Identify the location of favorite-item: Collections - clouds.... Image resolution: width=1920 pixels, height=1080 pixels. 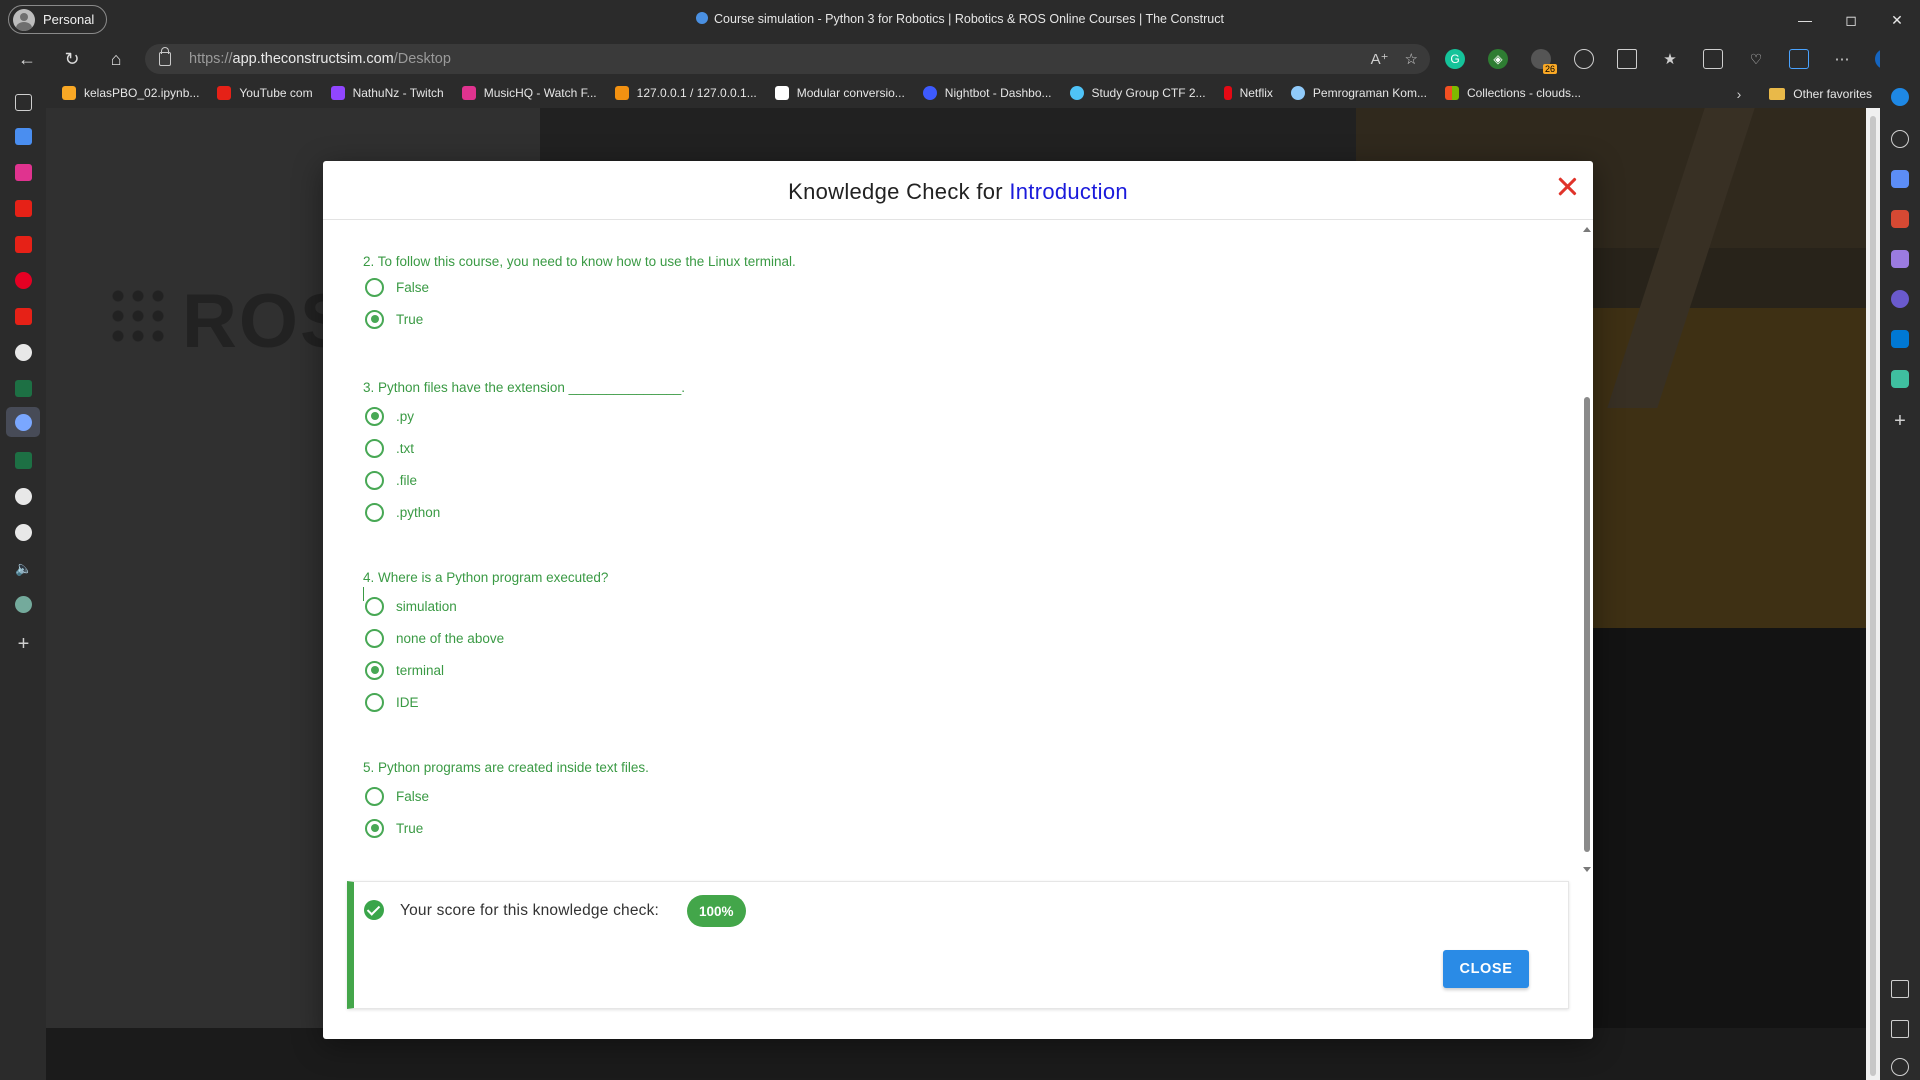
(1512, 93).